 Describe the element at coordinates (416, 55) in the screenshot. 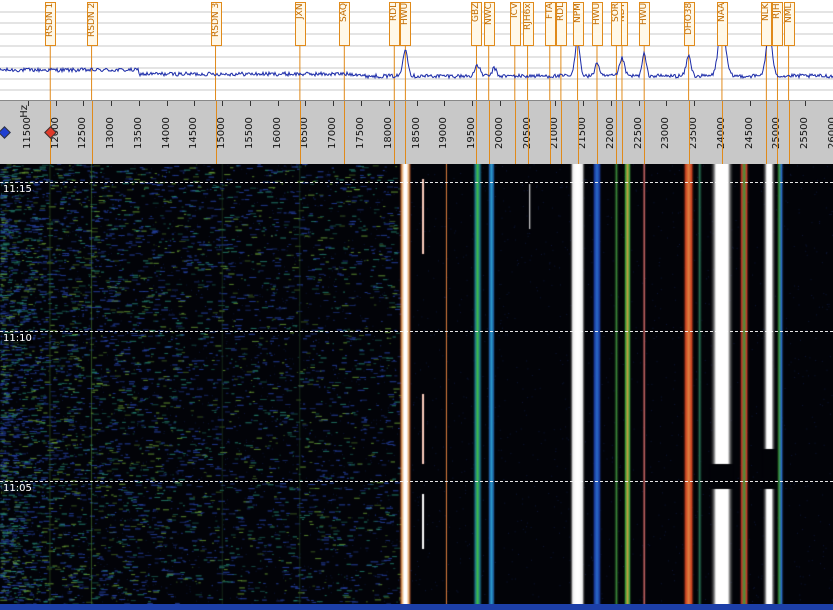

I see `spectrum-graph` at that location.